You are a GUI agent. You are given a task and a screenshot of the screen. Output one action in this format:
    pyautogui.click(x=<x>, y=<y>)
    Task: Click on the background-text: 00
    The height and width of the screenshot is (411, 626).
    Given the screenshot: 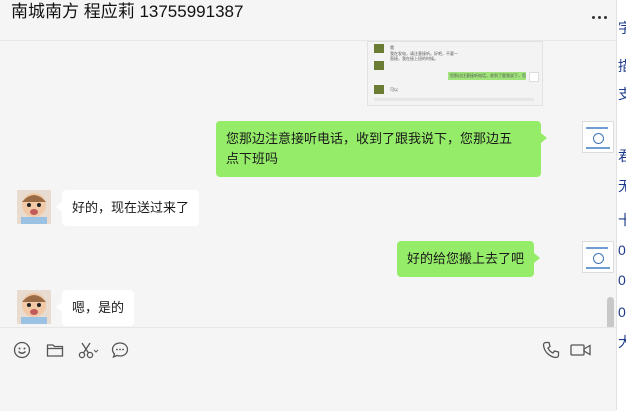 What is the action you would take?
    pyautogui.click(x=622, y=250)
    